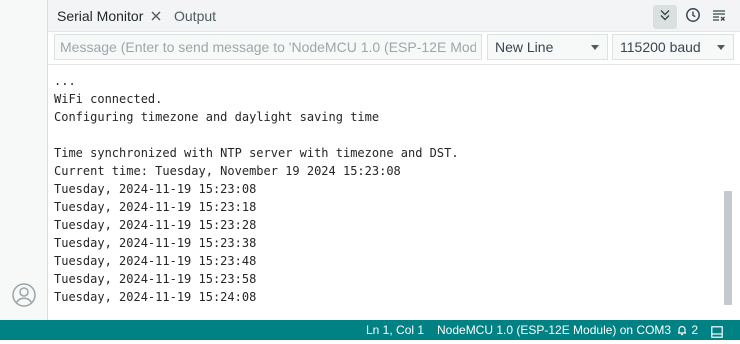 This screenshot has width=740, height=344. Describe the element at coordinates (155, 243) in the screenshot. I see `output-line: Tuesday, 2024-11-19 15:23:38` at that location.